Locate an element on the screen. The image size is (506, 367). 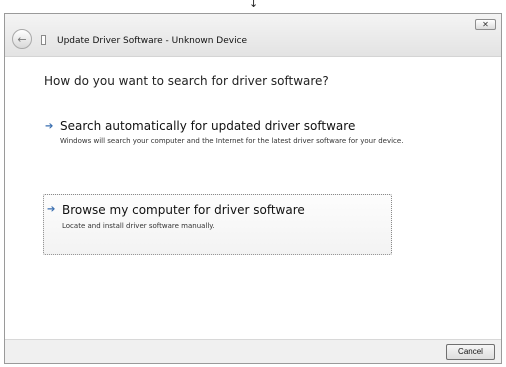
close-icon: ✕ is located at coordinates (485, 24).